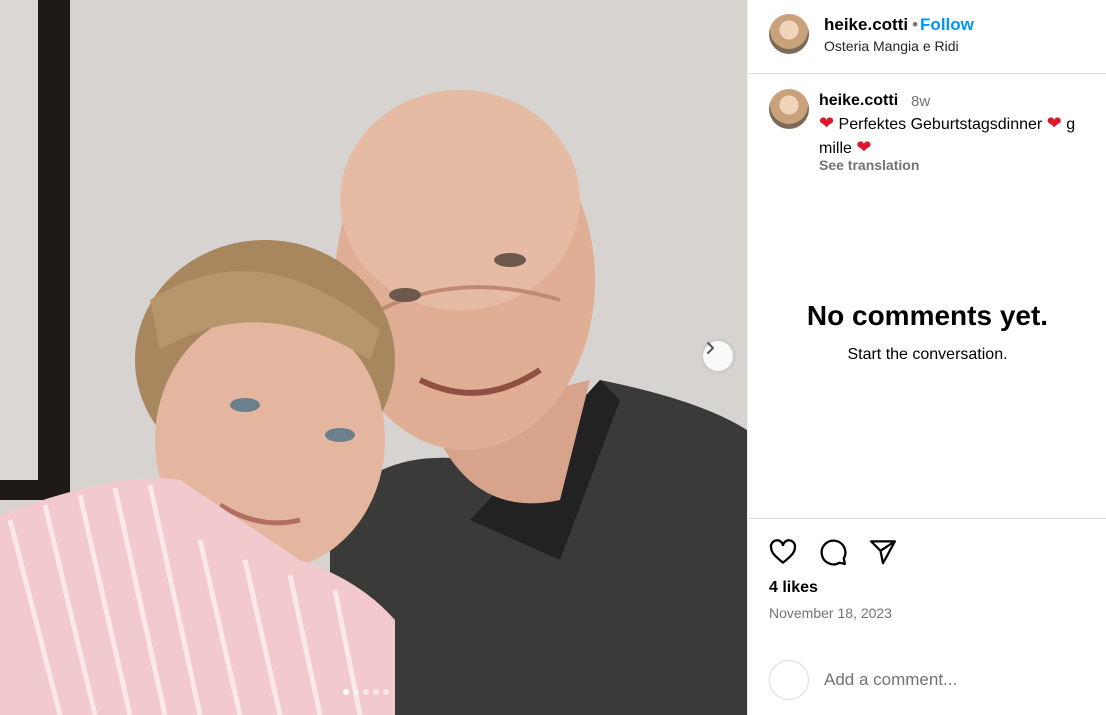  I want to click on caption-text-line1-tail: g, so click(1071, 124).